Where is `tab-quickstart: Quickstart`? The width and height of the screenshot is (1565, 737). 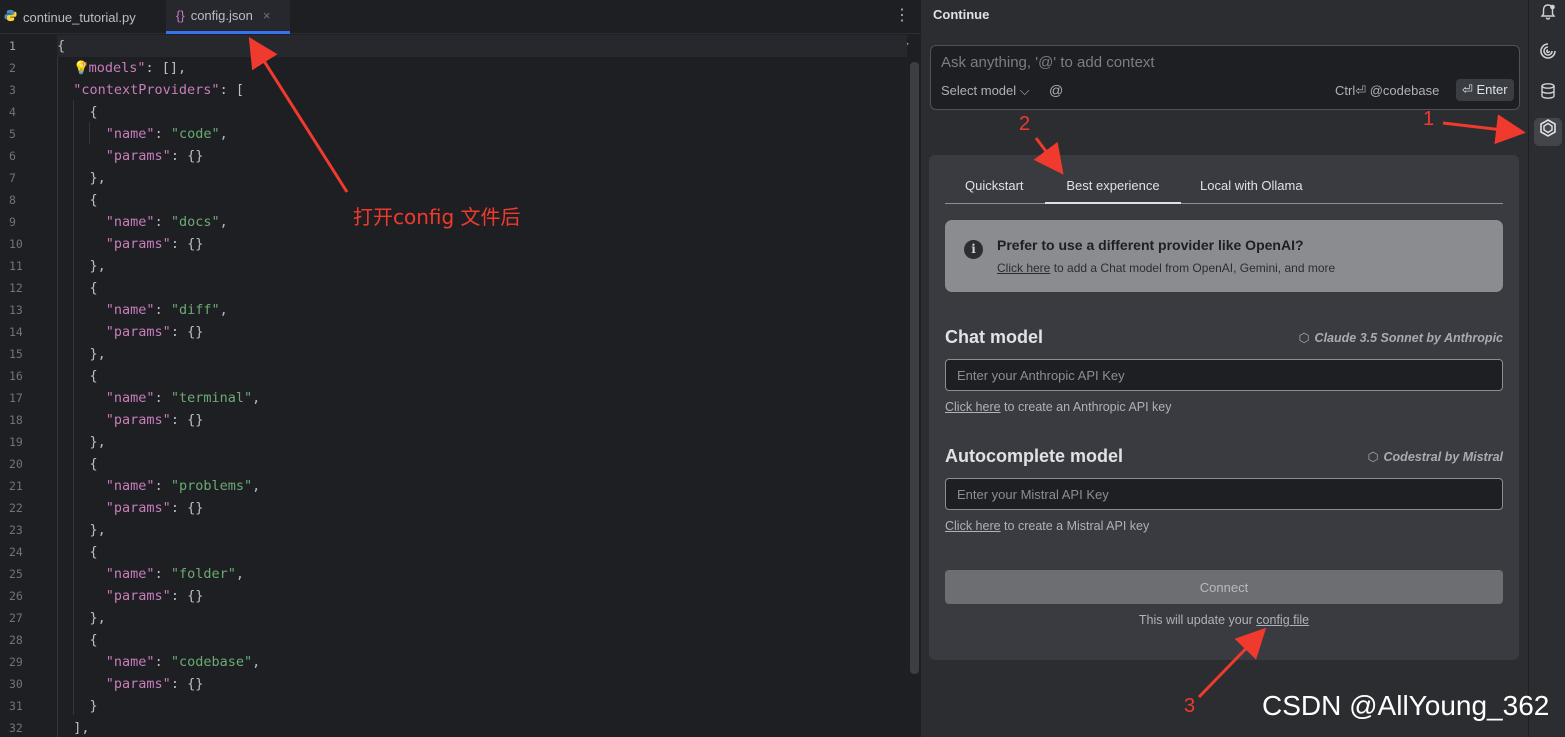 tab-quickstart: Quickstart is located at coordinates (994, 190).